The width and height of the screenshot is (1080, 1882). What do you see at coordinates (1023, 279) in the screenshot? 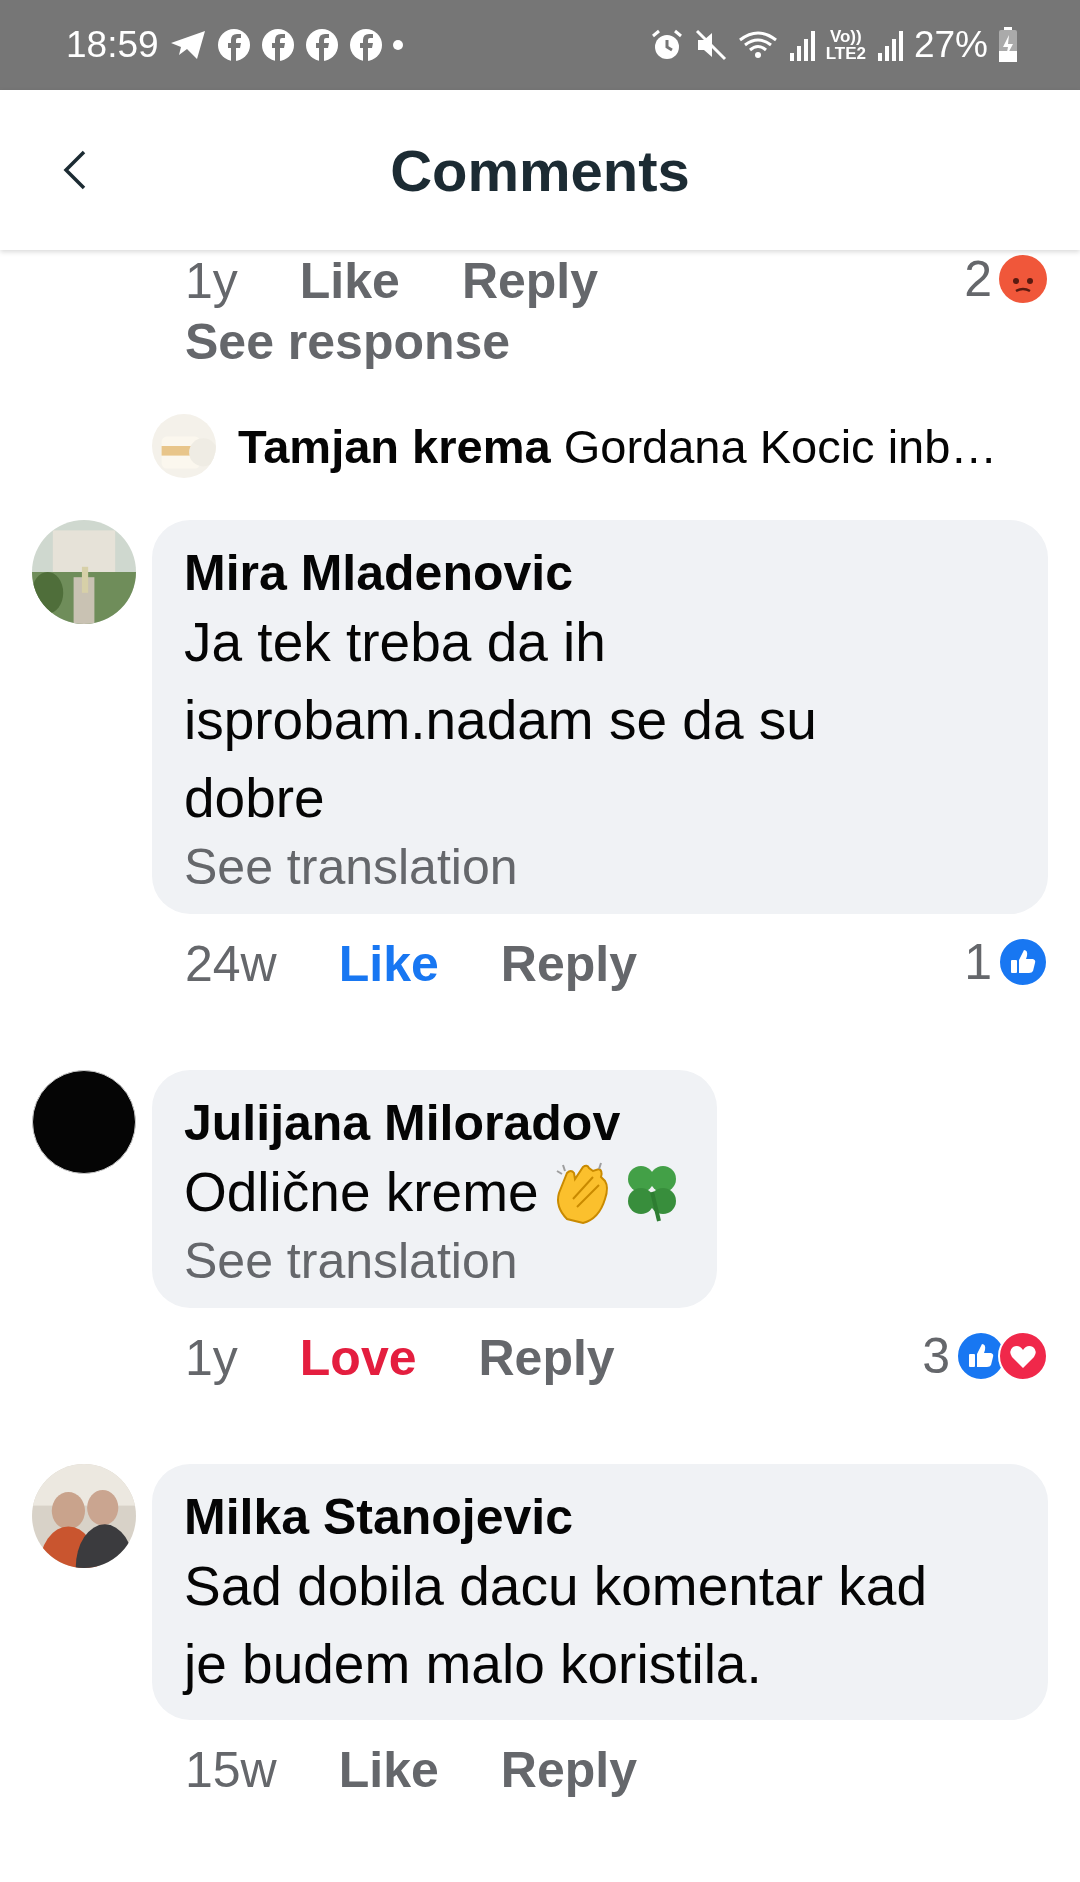
I see `angry-face-icon` at bounding box center [1023, 279].